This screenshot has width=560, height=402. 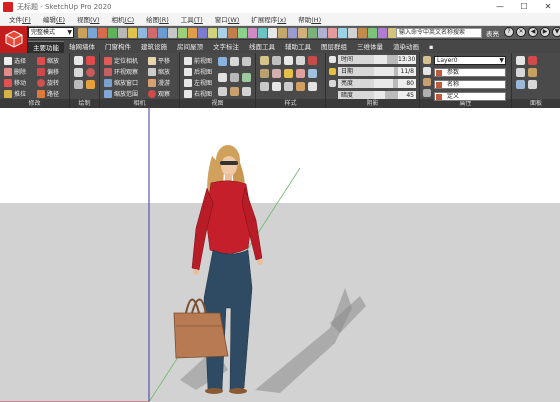 What do you see at coordinates (262, 33) in the screenshot?
I see `water-icon` at bounding box center [262, 33].